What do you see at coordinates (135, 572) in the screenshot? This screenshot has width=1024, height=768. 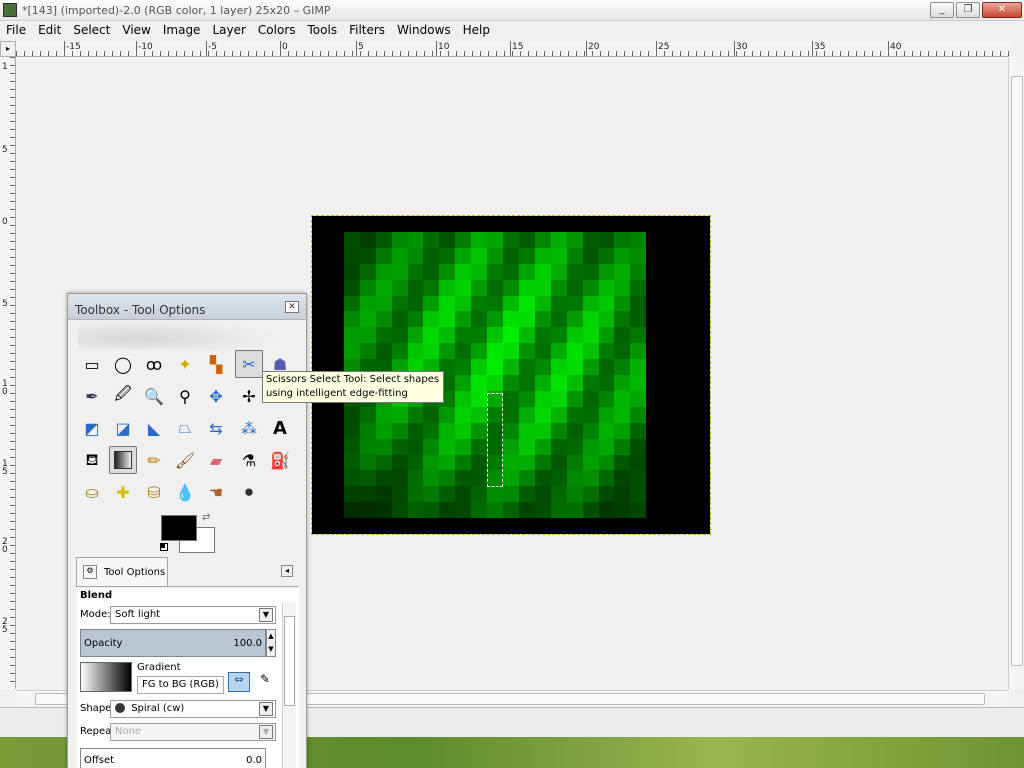 I see `tab-tool-options-label: Tool Options` at bounding box center [135, 572].